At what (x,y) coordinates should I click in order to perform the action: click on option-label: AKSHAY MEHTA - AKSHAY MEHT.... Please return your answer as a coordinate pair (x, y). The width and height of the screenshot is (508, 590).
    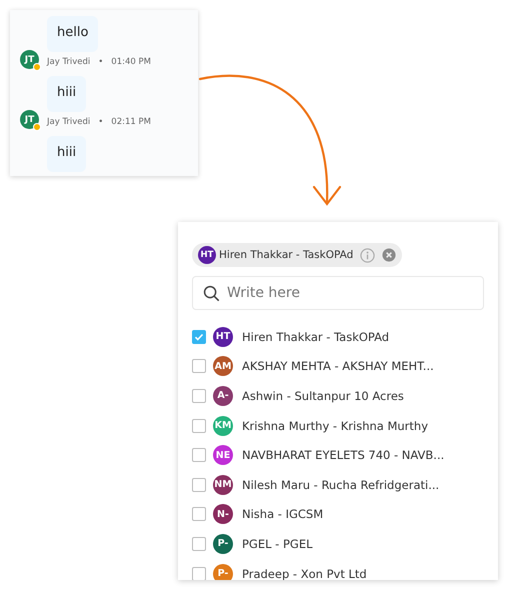
    Looking at the image, I should click on (338, 366).